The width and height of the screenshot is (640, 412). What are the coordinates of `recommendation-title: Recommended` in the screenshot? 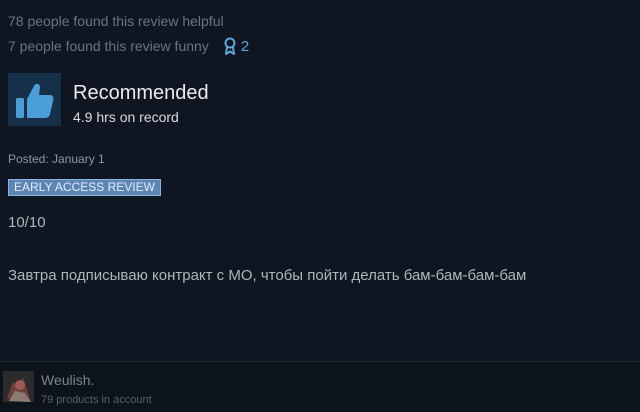 It's located at (141, 93).